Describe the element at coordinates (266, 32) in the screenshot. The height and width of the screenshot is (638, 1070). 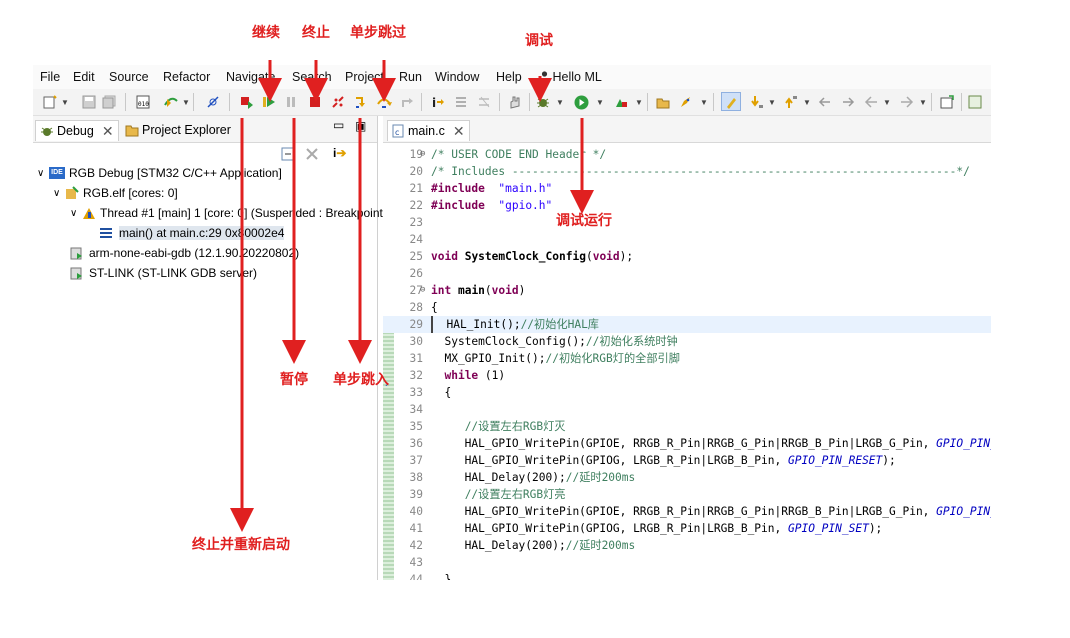
I see `annotation-resume: 继续` at that location.